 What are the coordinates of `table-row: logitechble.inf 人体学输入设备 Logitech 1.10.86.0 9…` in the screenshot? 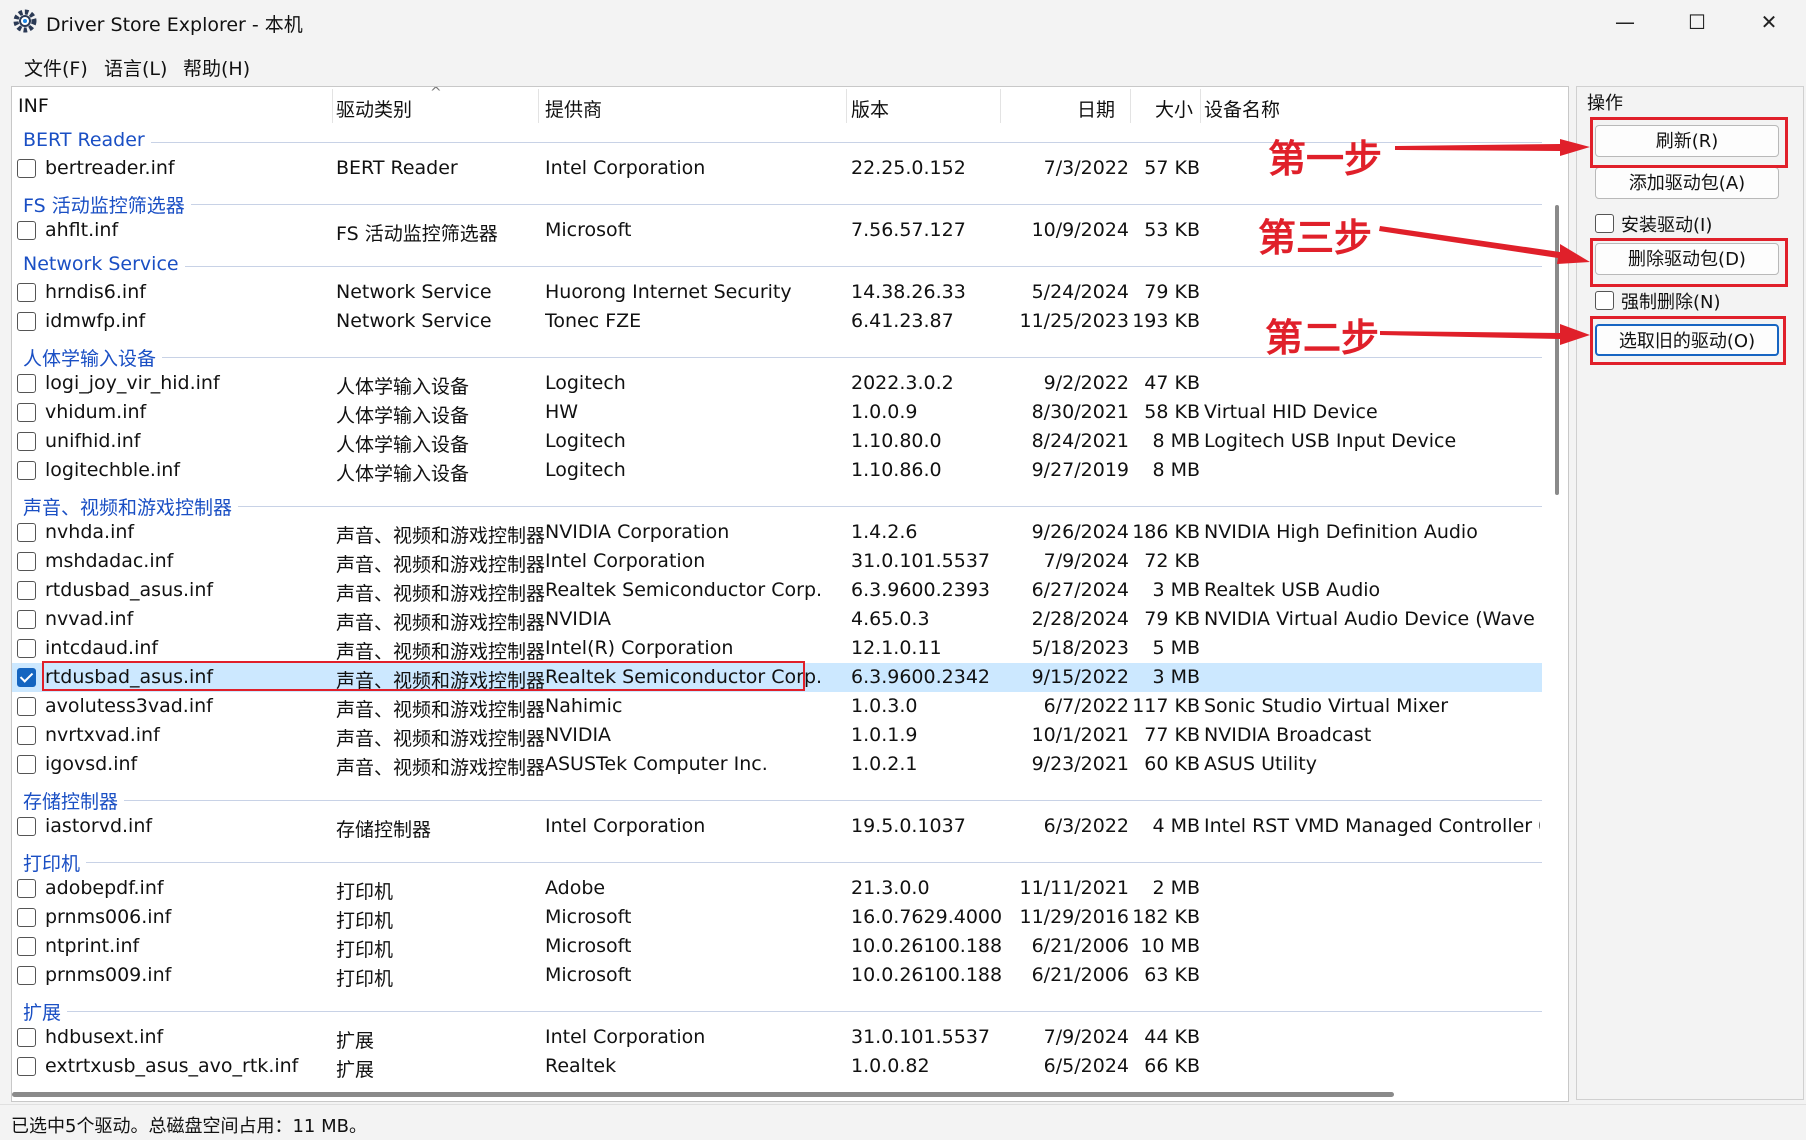 It's located at (777, 470).